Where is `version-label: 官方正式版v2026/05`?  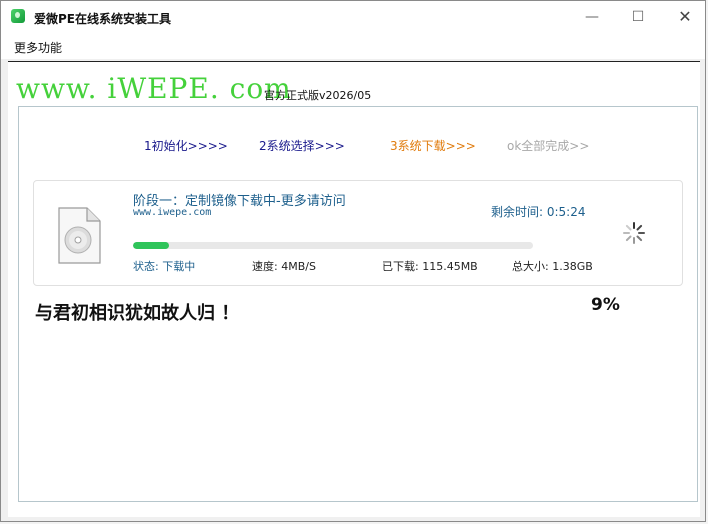
version-label: 官方正式版v2026/05 is located at coordinates (318, 95).